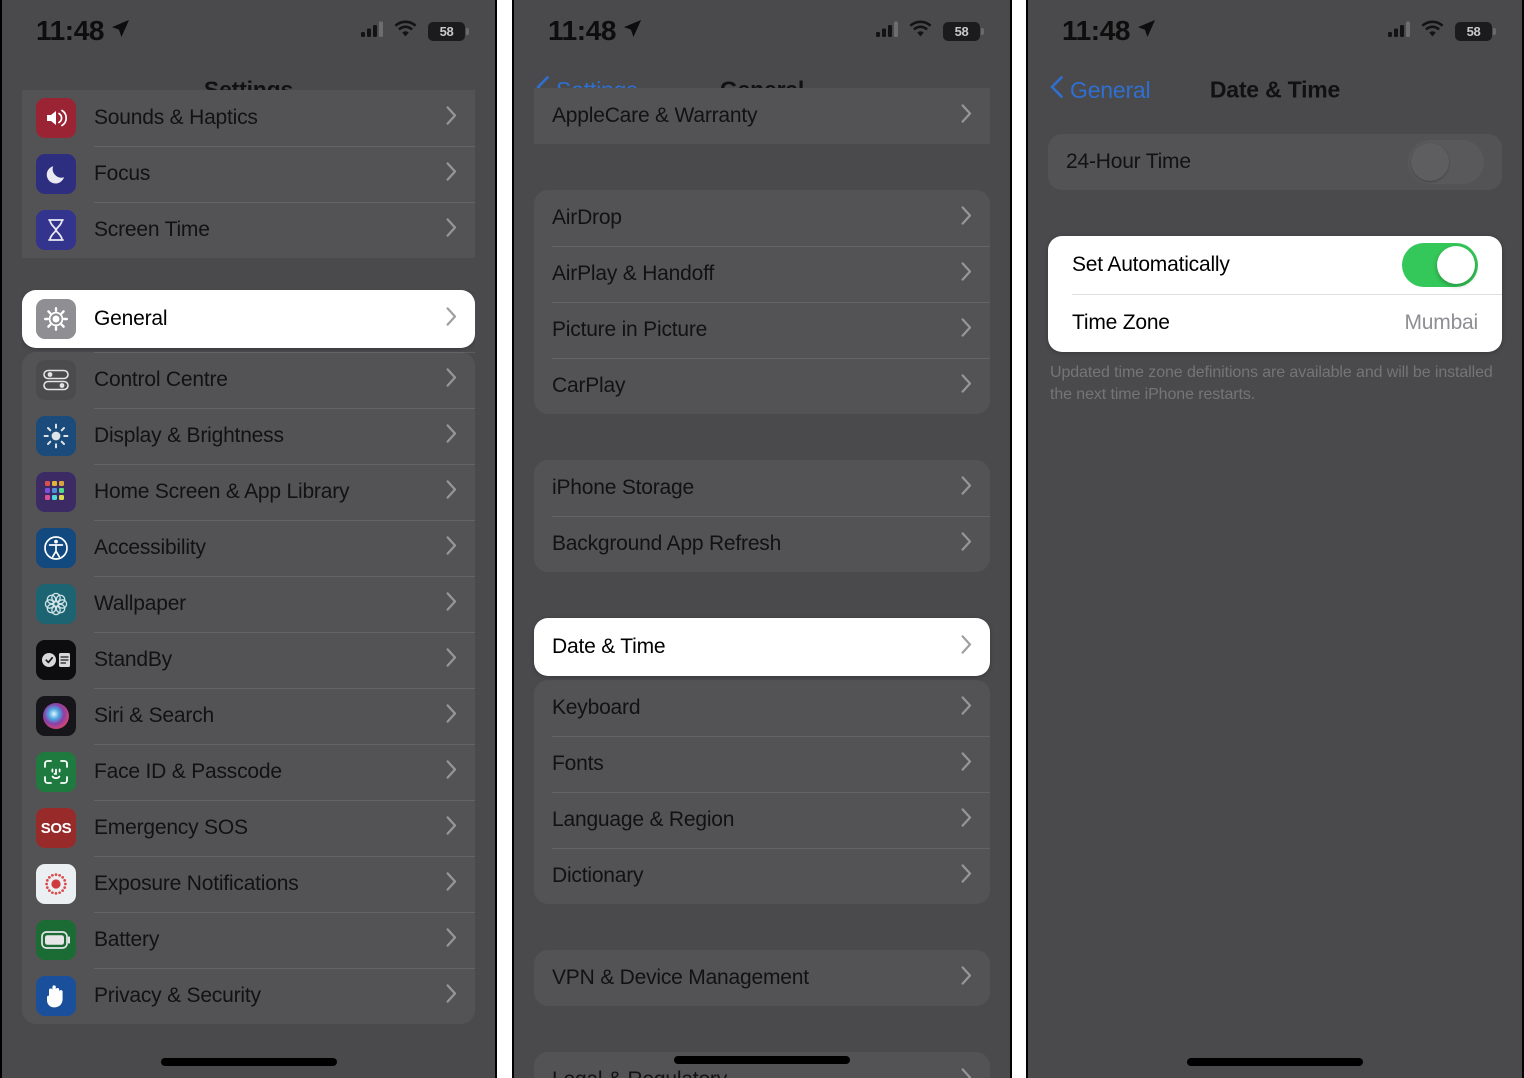 The image size is (1524, 1078). I want to click on list-item-label: Legal & Regulatory, so click(756, 1073).